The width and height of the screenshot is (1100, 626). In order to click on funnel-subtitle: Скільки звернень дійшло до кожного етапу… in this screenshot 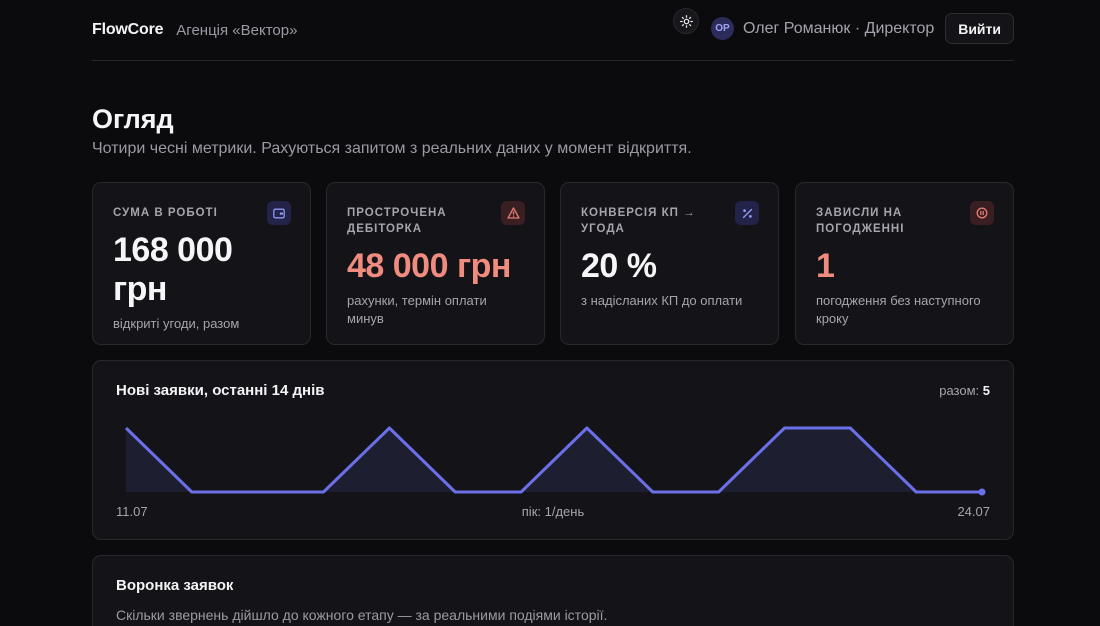, I will do `click(362, 615)`.